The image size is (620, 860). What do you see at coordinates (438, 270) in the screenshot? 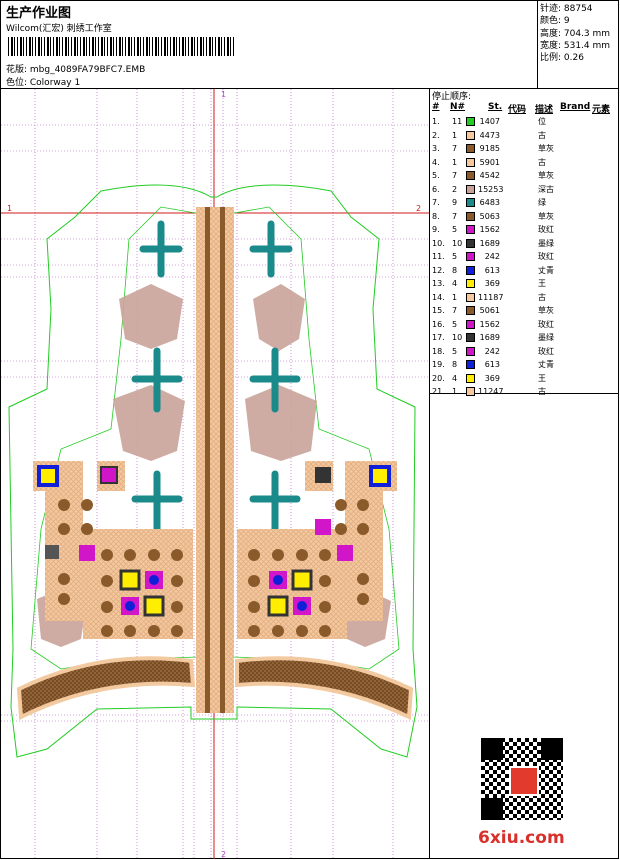
I see `row-index: 12.` at bounding box center [438, 270].